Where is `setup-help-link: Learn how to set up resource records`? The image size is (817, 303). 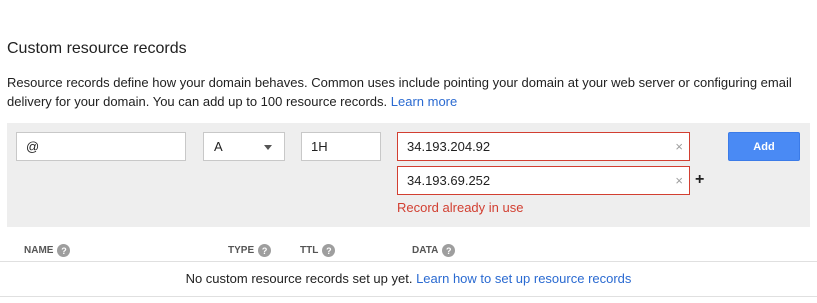 setup-help-link: Learn how to set up resource records is located at coordinates (523, 278).